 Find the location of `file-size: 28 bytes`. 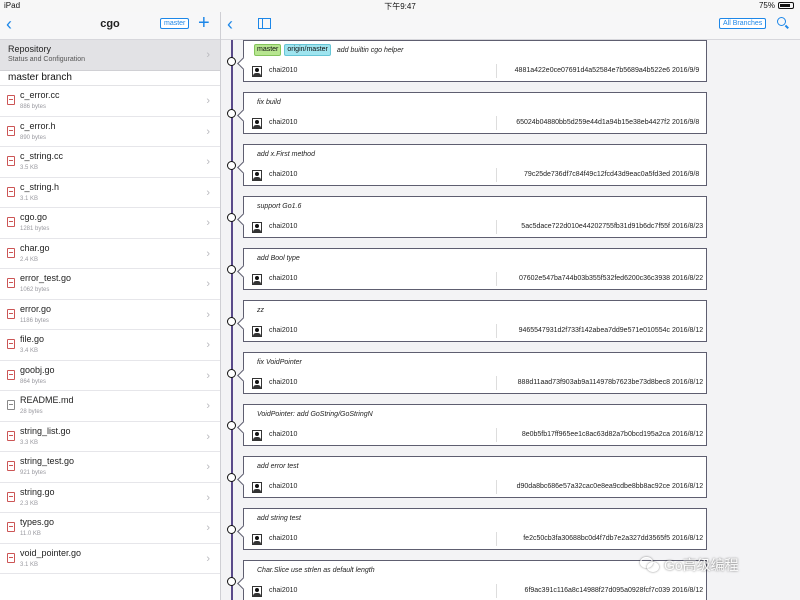

file-size: 28 bytes is located at coordinates (31, 412).